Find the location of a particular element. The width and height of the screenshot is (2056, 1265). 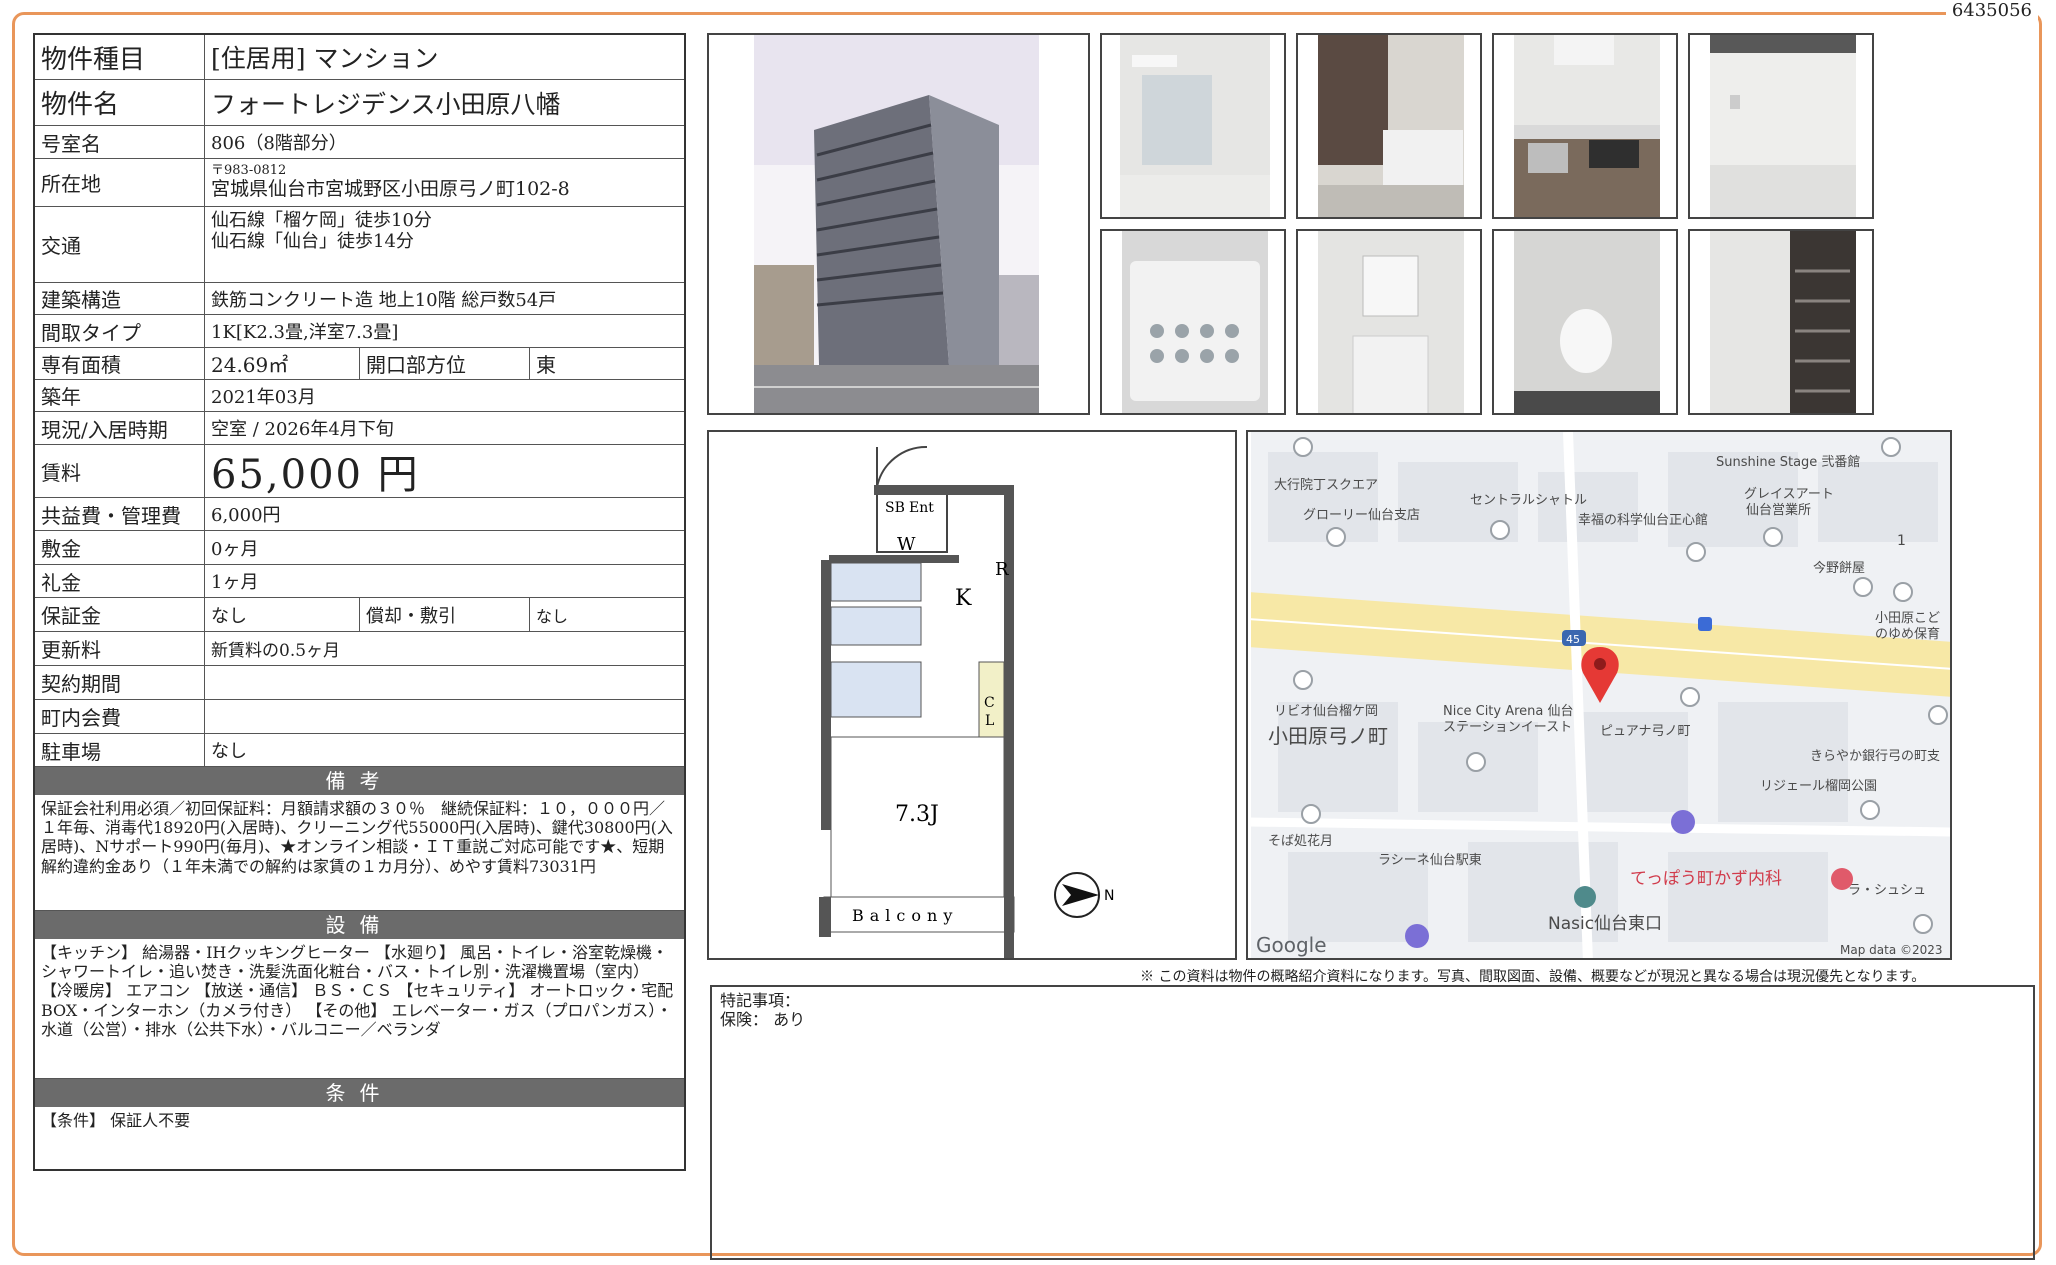

compass-north: N is located at coordinates (1109, 896).